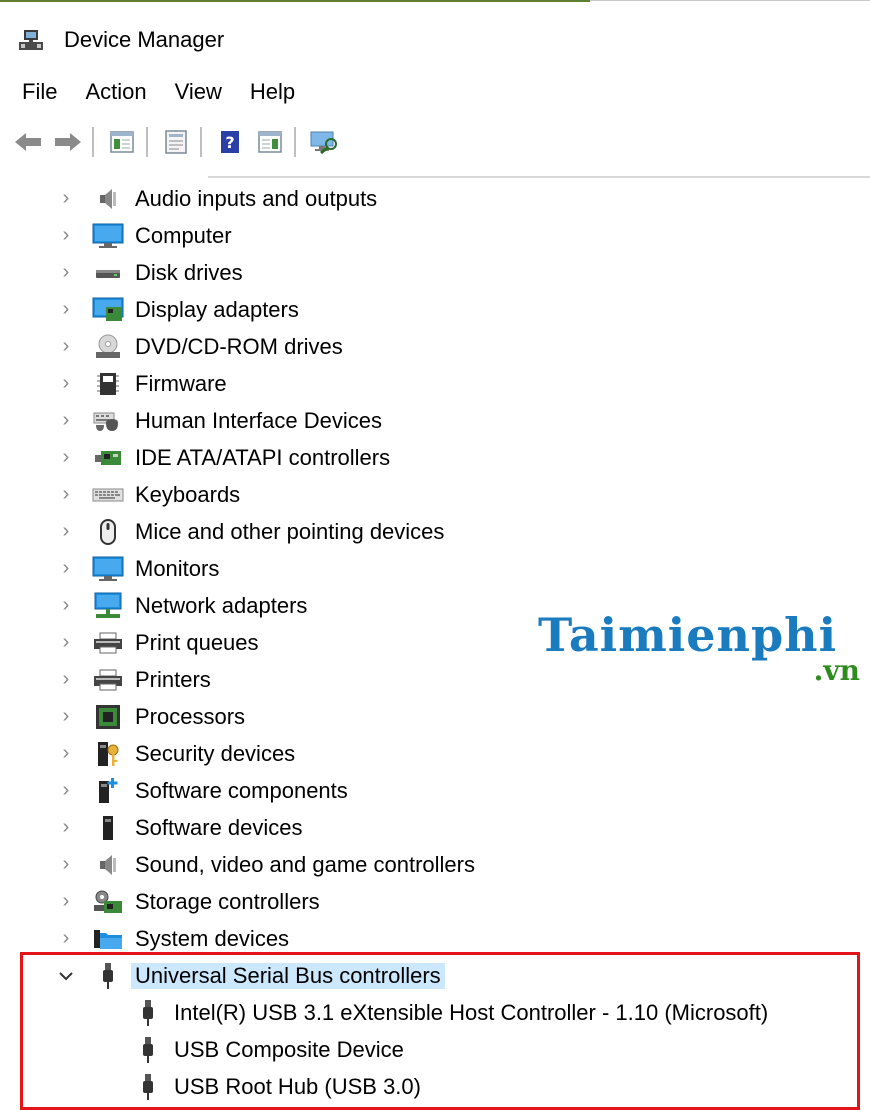 The image size is (870, 1110). I want to click on scan-hardware-icon, so click(323, 142).